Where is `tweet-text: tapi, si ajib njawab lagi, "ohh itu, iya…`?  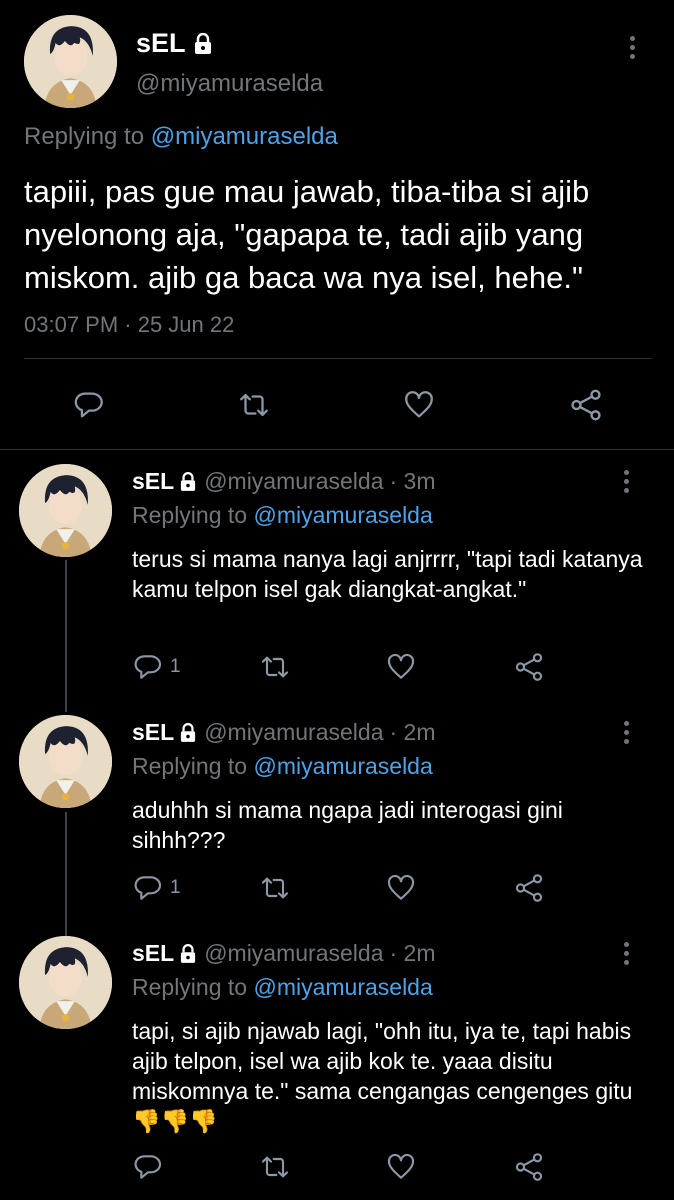
tweet-text: tapi, si ajib njawab lagi, "ohh itu, iya… is located at coordinates (382, 1076).